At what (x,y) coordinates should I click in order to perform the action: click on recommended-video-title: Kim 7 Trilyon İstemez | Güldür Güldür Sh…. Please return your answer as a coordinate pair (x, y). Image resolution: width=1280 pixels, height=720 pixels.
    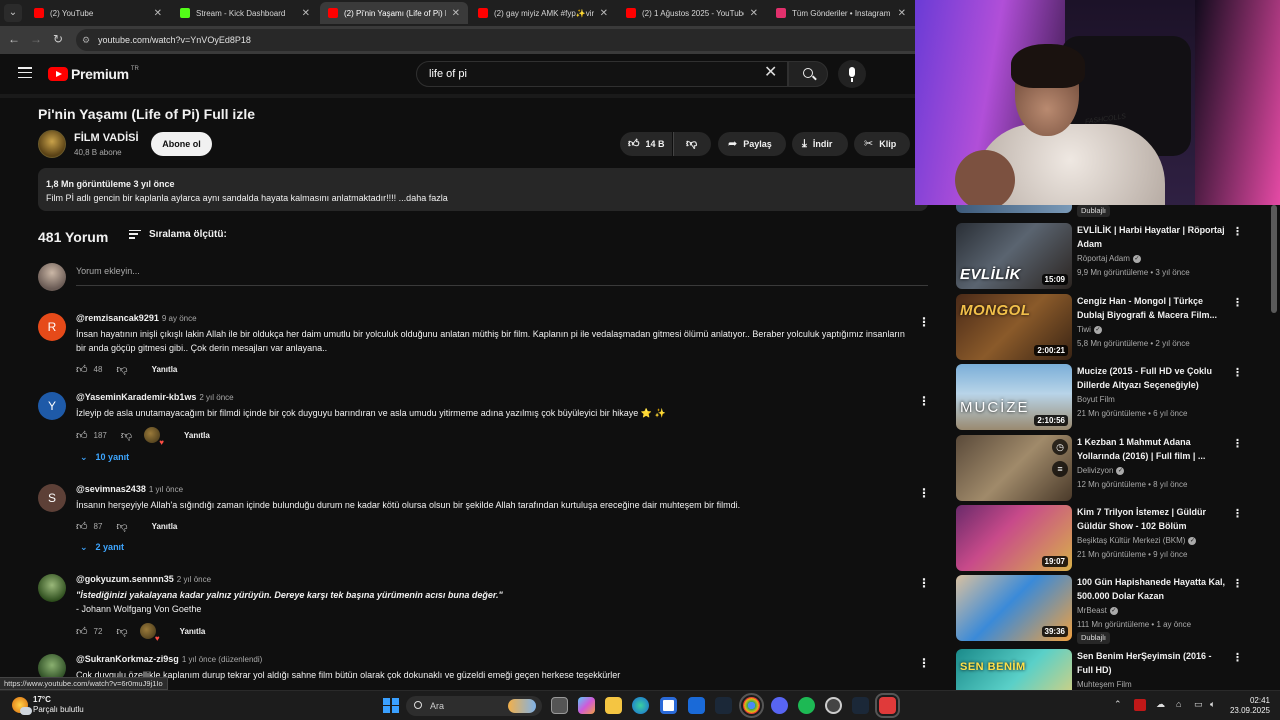
    Looking at the image, I should click on (1152, 519).